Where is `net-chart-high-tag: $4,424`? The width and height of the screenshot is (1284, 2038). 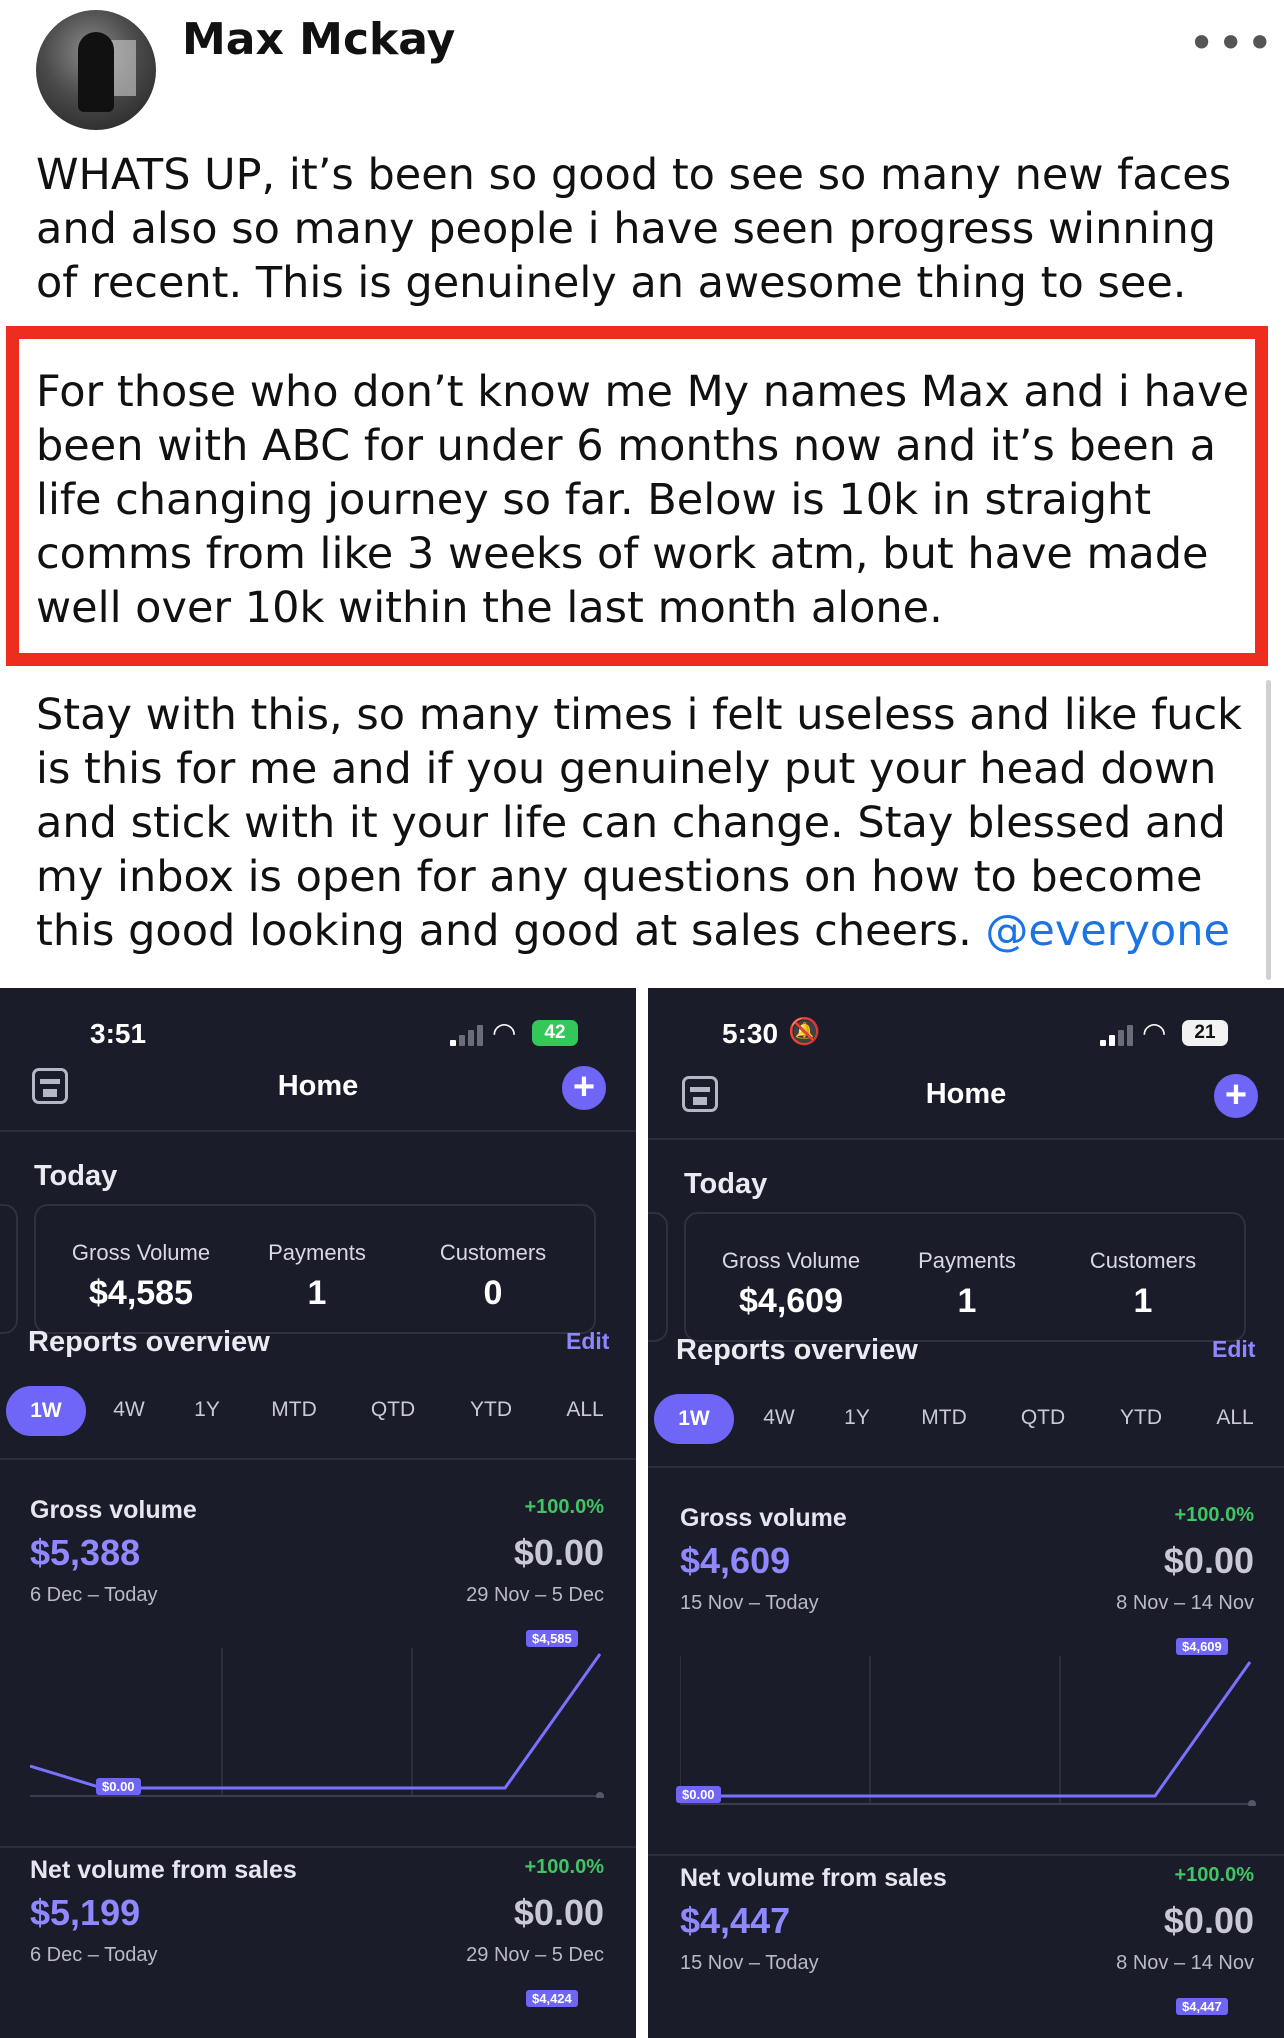 net-chart-high-tag: $4,424 is located at coordinates (552, 1998).